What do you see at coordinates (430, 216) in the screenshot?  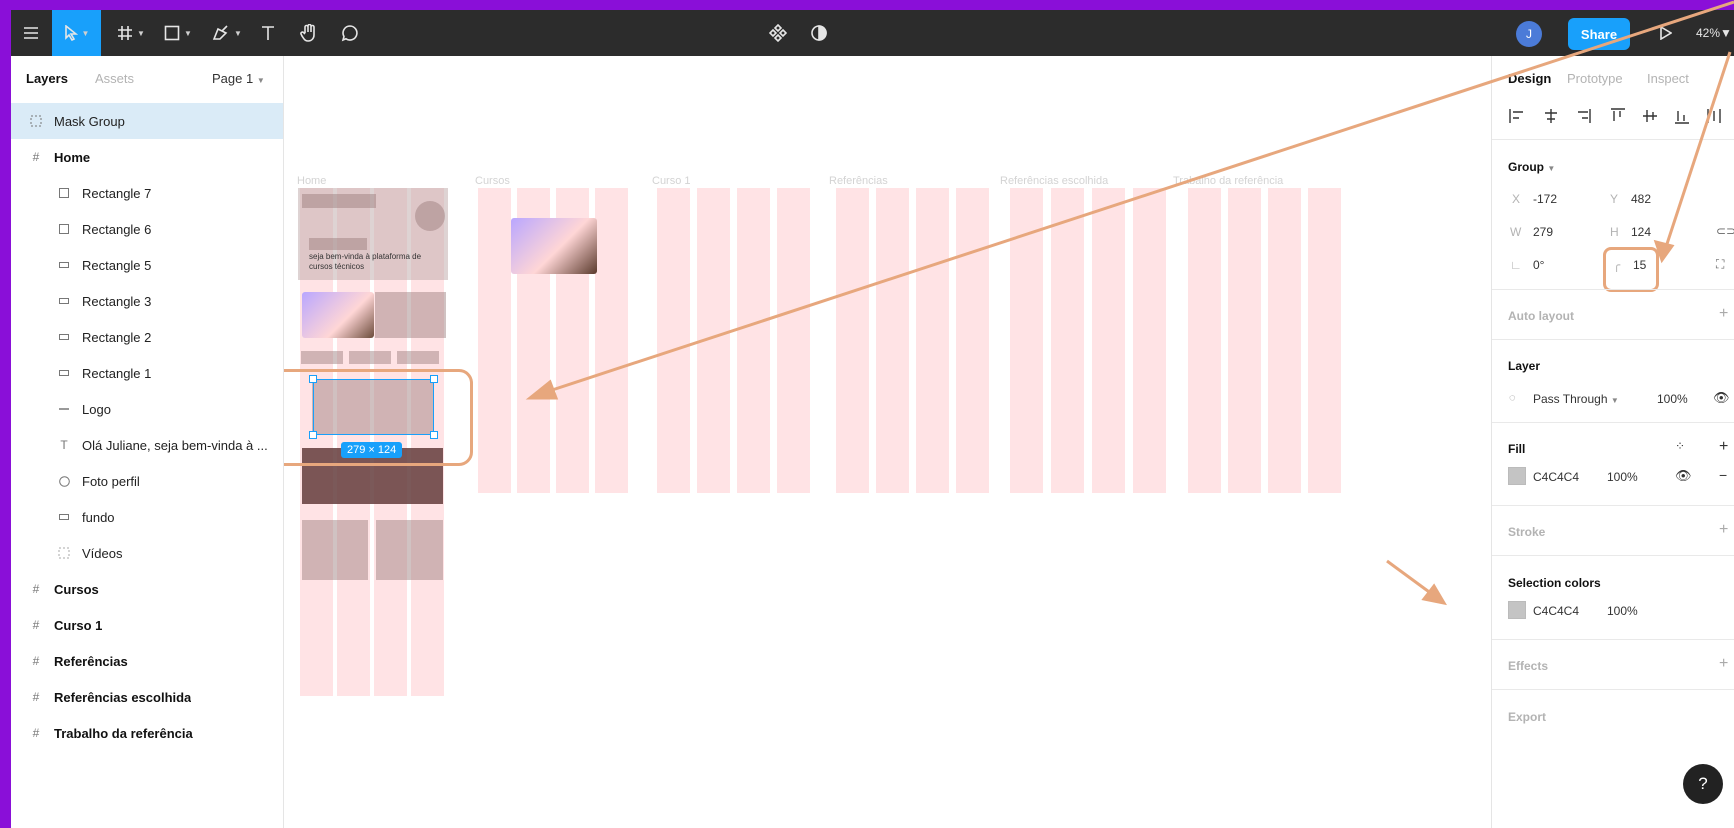 I see `profile-photo` at bounding box center [430, 216].